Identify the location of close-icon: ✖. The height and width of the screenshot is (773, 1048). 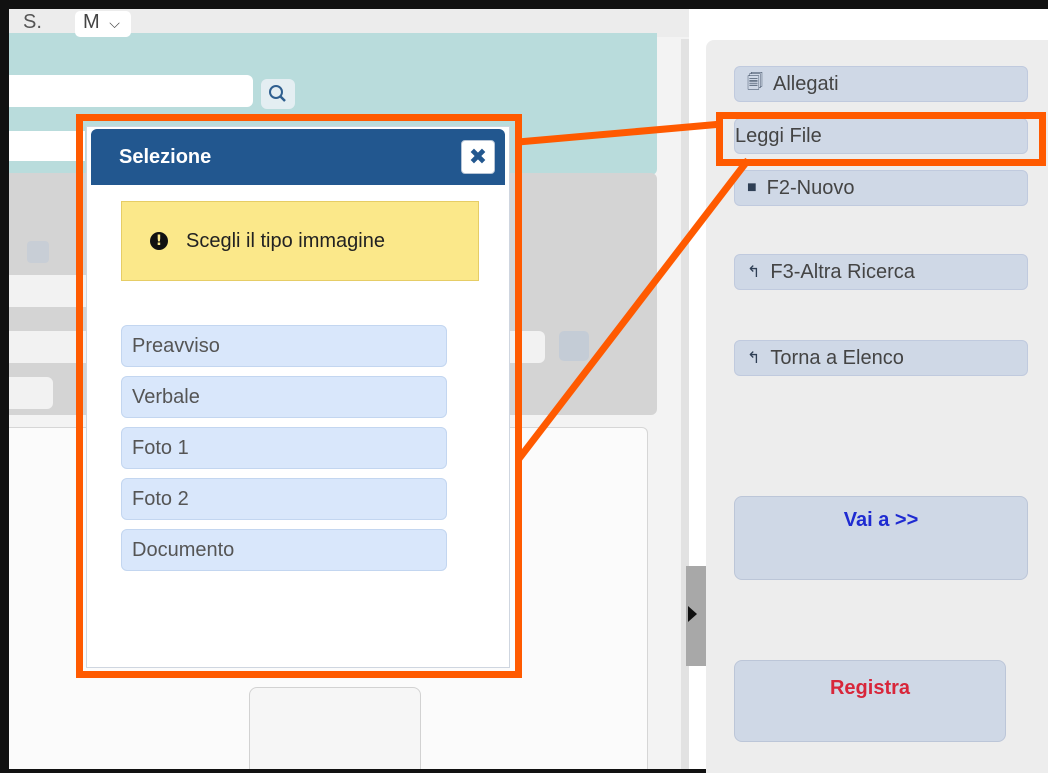
(478, 157).